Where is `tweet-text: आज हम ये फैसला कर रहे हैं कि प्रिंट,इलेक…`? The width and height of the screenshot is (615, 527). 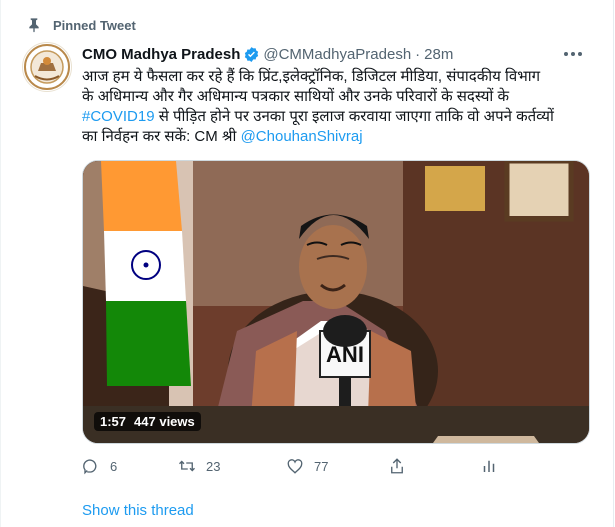 tweet-text: आज हम ये फैसला कर रहे हैं कि प्रिंट,इलेक… is located at coordinates (336, 107).